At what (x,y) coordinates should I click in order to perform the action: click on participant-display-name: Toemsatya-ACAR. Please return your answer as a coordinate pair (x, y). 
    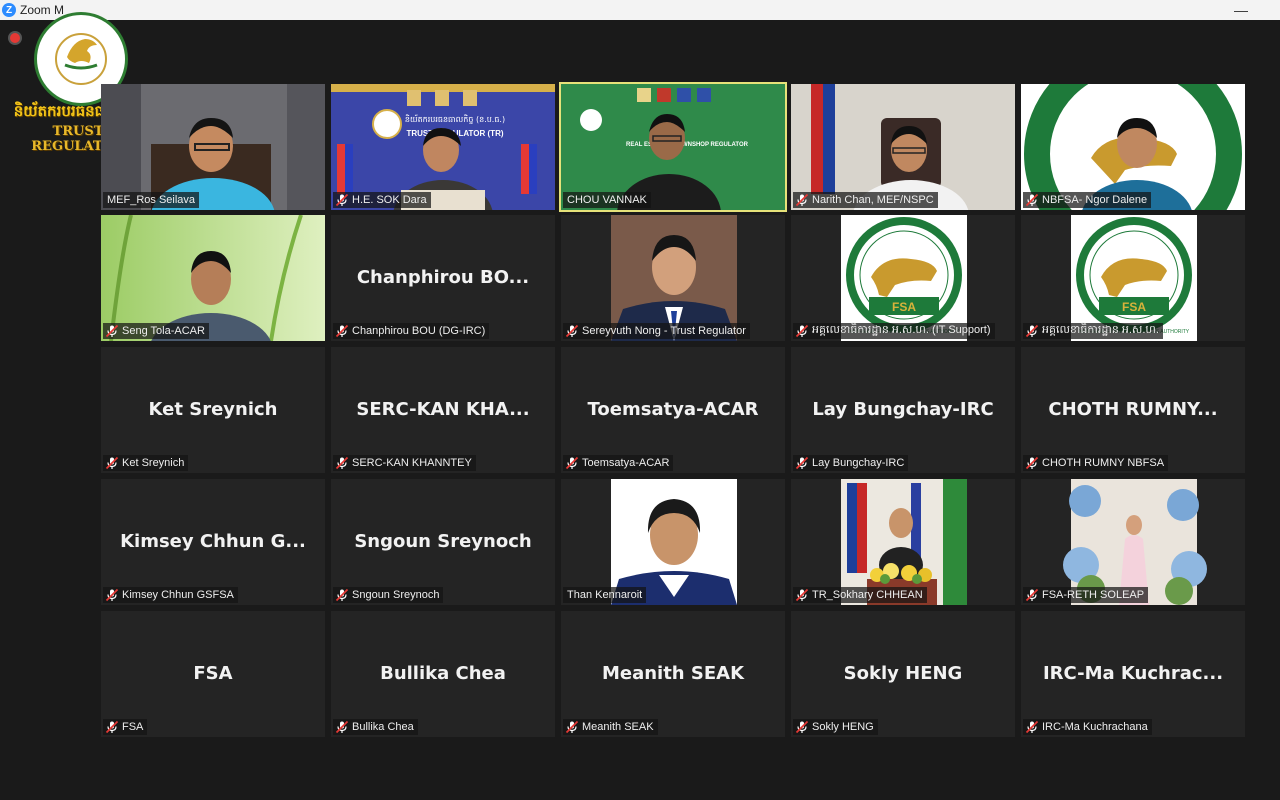
    Looking at the image, I should click on (673, 409).